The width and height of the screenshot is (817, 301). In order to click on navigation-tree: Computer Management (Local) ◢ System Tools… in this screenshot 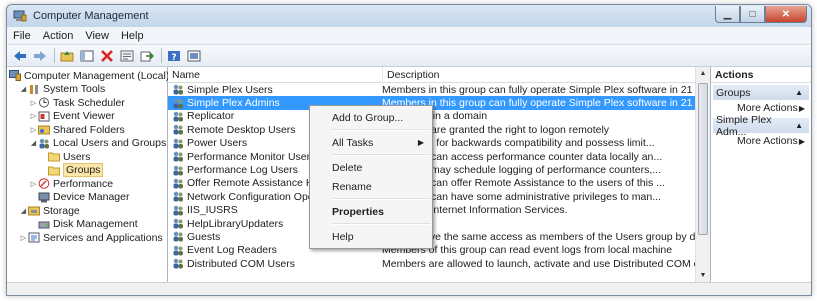, I will do `click(88, 175)`.